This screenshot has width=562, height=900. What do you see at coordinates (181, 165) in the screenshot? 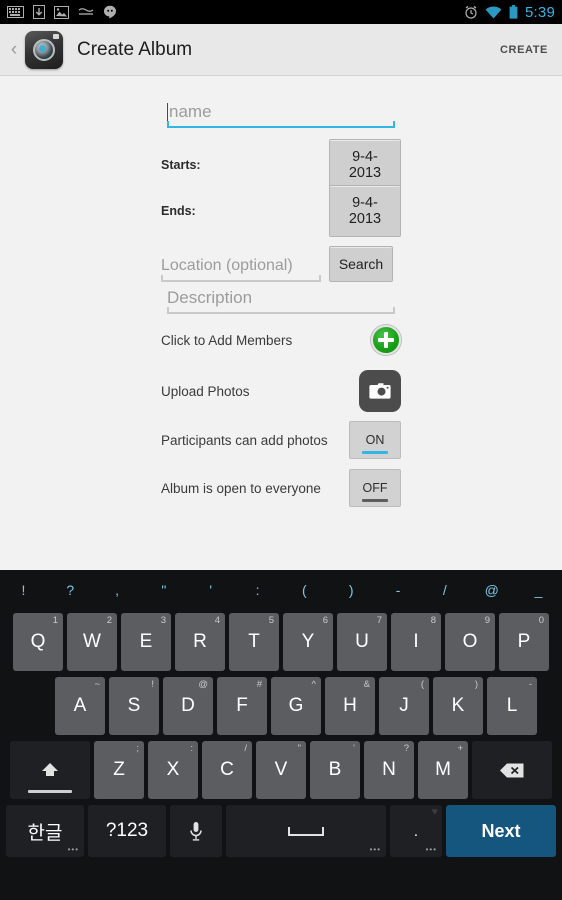
I see `starts-label: Starts:` at bounding box center [181, 165].